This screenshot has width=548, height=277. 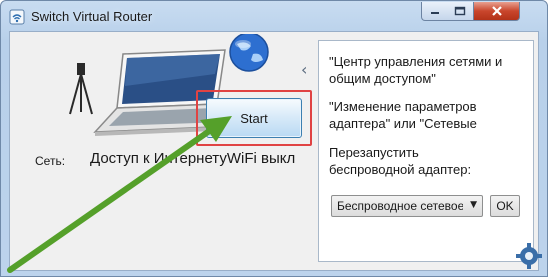 What do you see at coordinates (17, 17) in the screenshot?
I see `wifi-app-icon` at bounding box center [17, 17].